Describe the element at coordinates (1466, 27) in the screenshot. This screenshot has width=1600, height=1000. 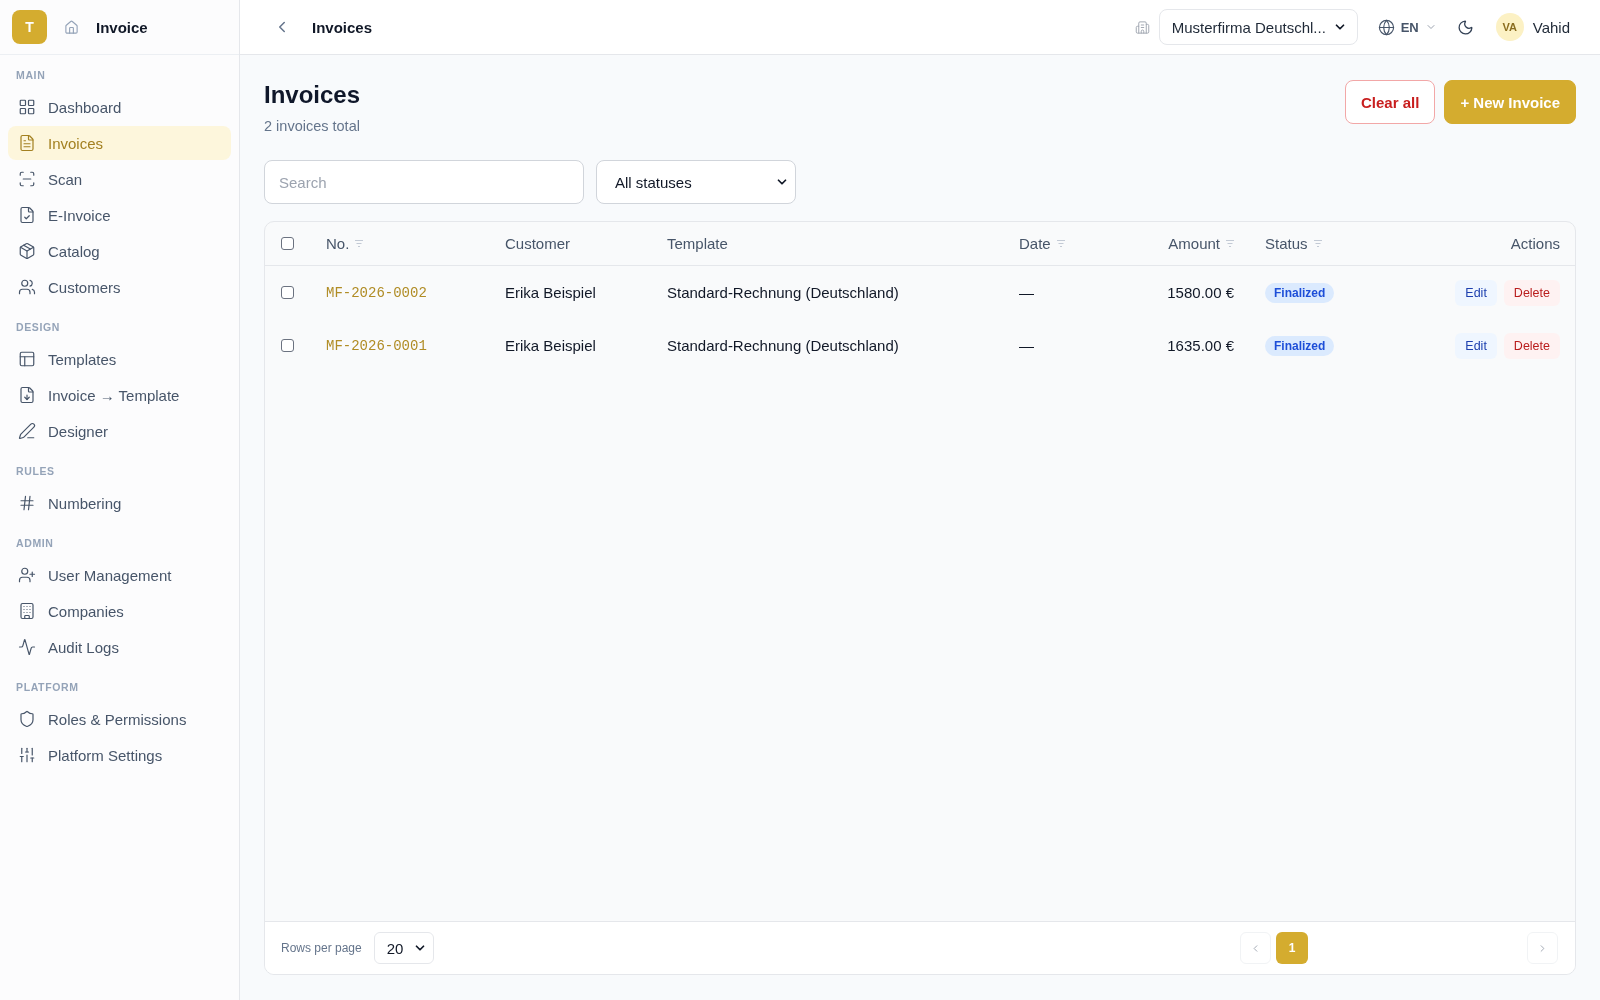
I see `moon-icon` at that location.